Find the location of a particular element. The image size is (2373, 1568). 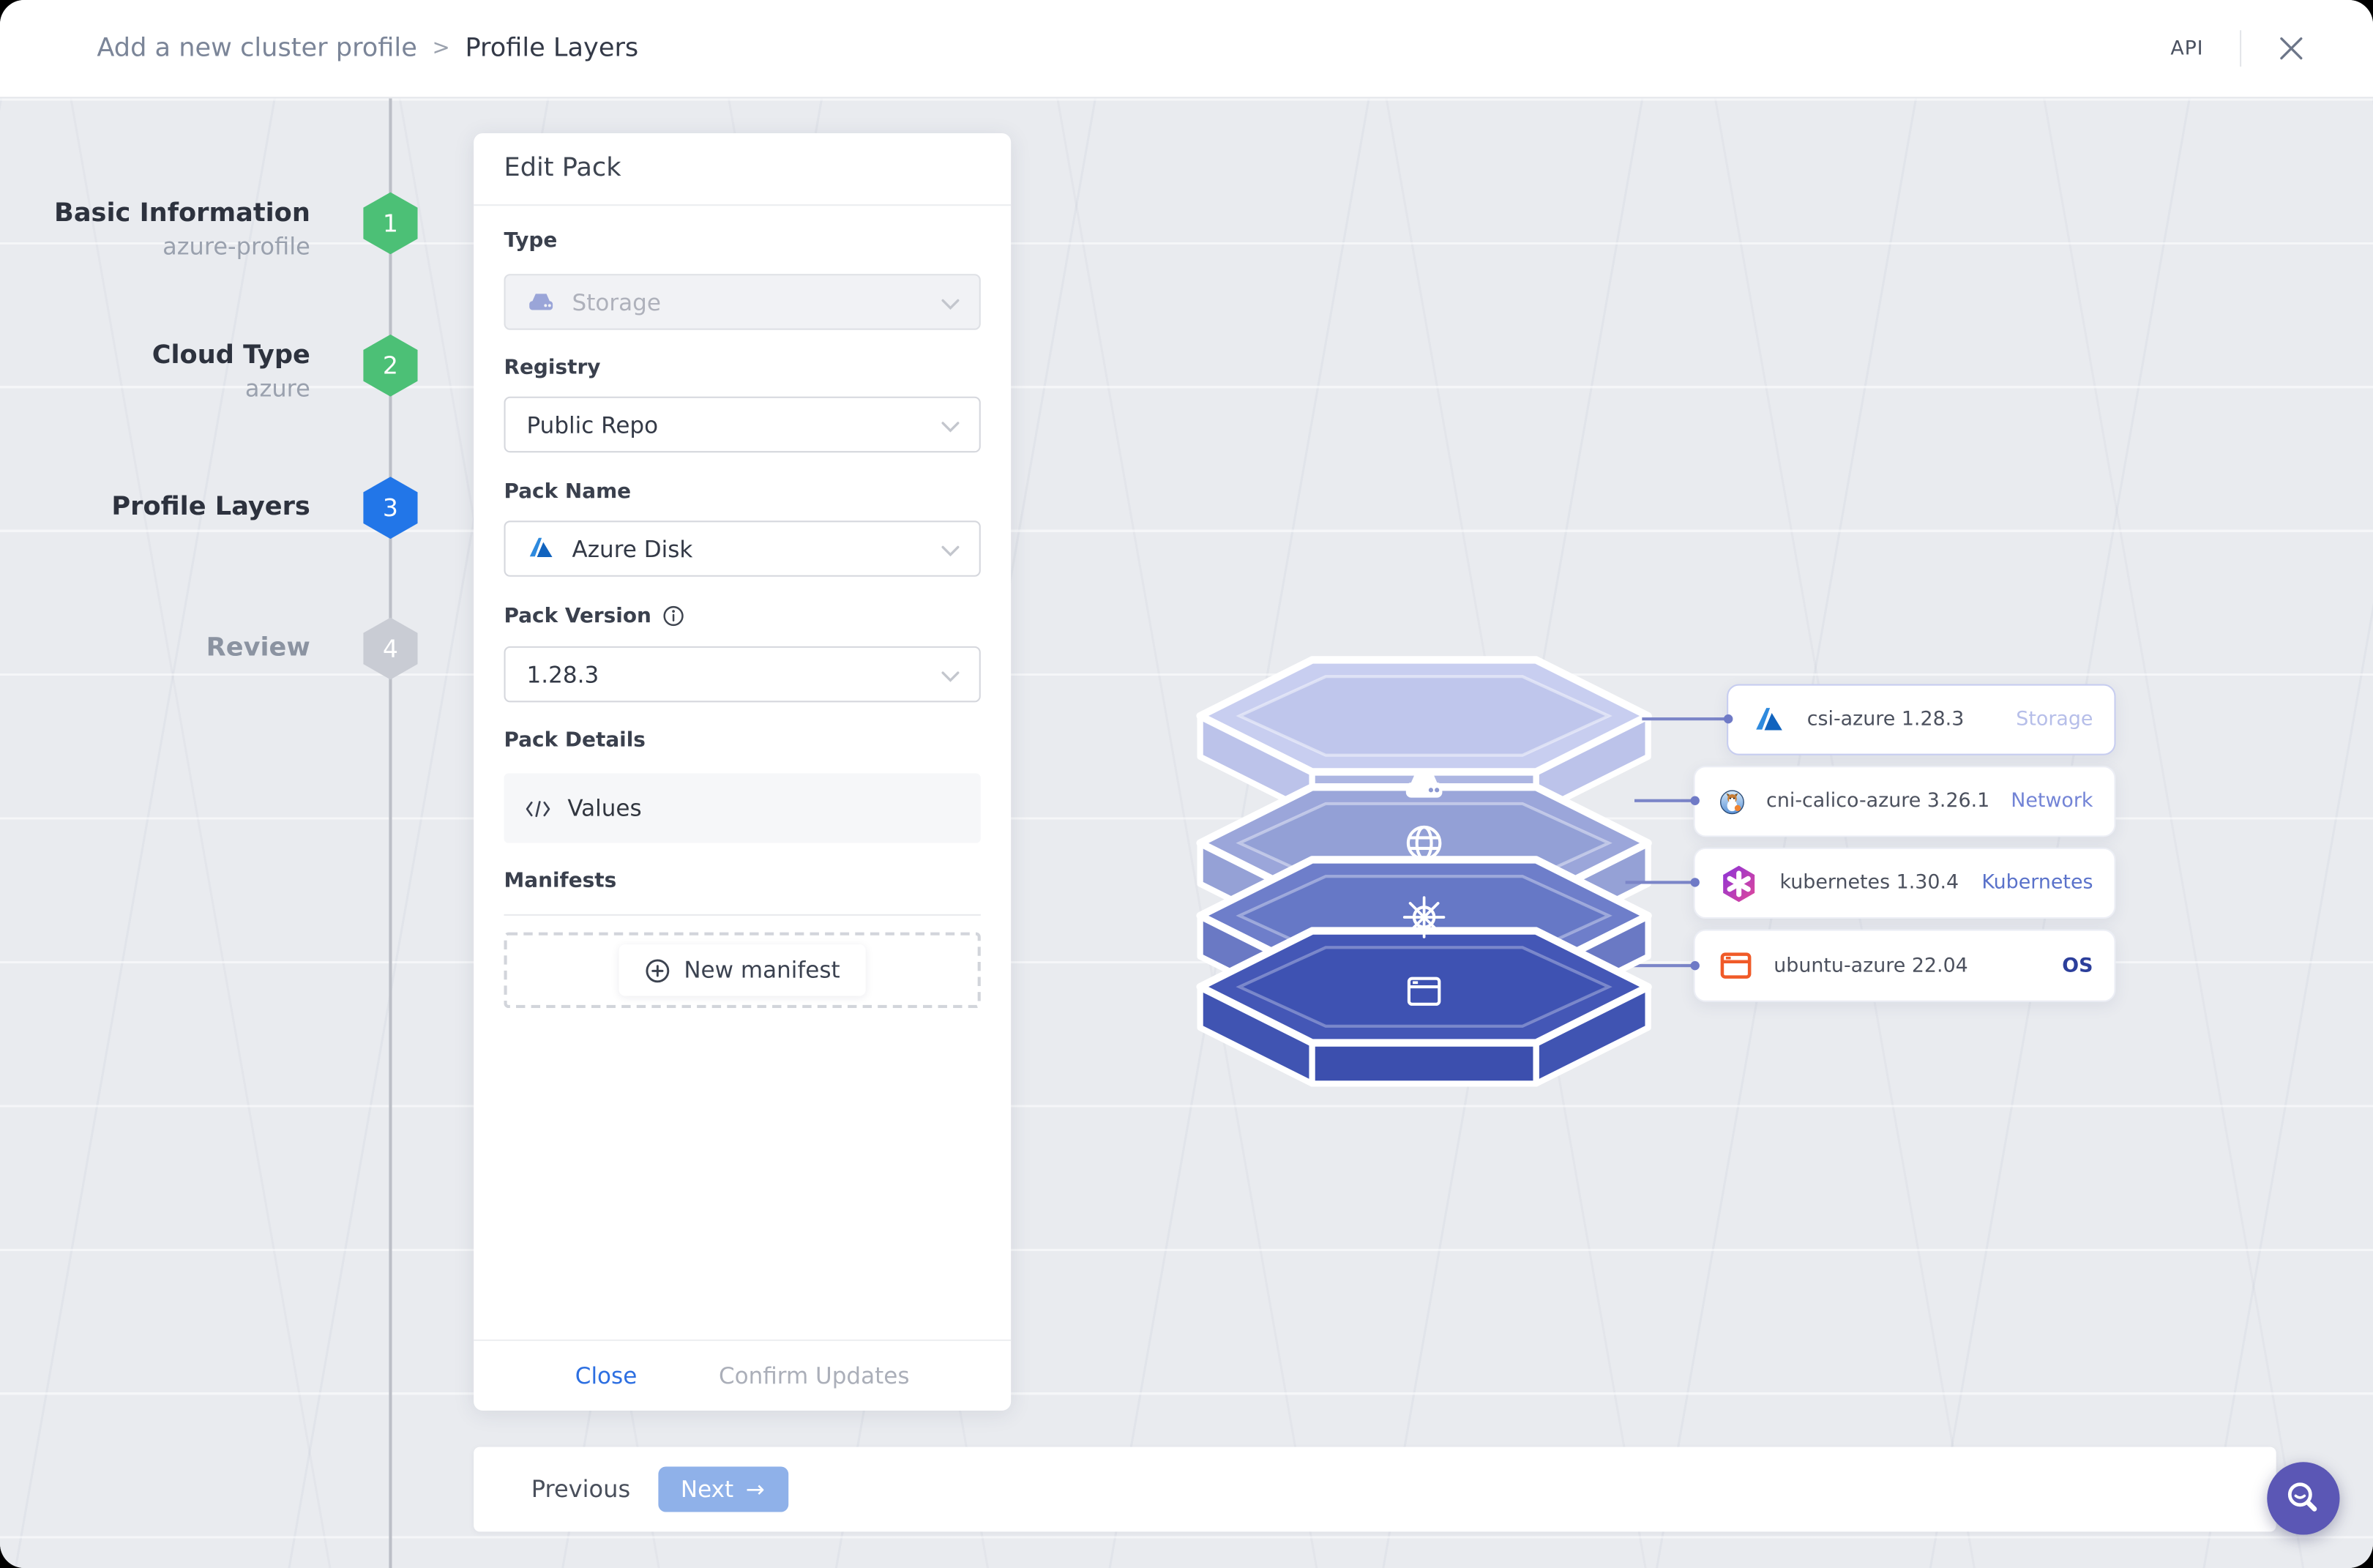

page-title: Profile Layers is located at coordinates (552, 48).